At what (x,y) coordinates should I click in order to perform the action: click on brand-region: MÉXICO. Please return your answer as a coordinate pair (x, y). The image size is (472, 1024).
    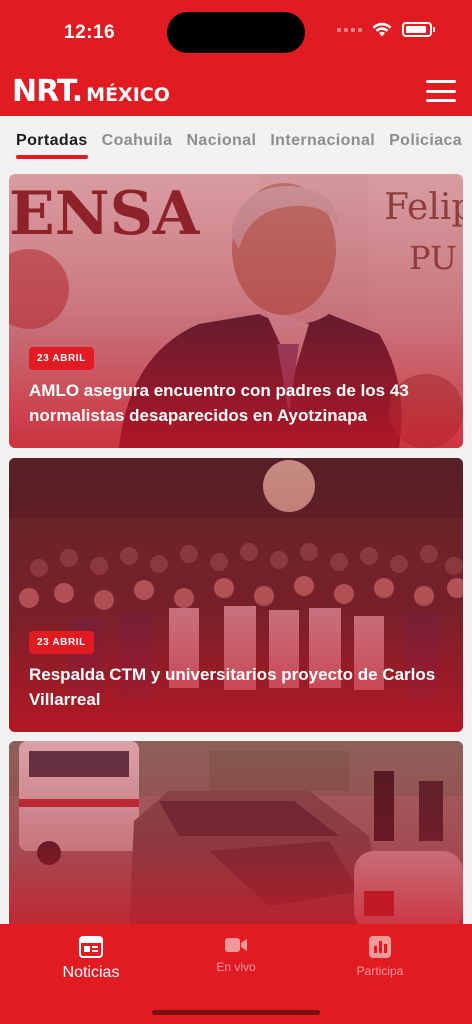
    Looking at the image, I should click on (128, 95).